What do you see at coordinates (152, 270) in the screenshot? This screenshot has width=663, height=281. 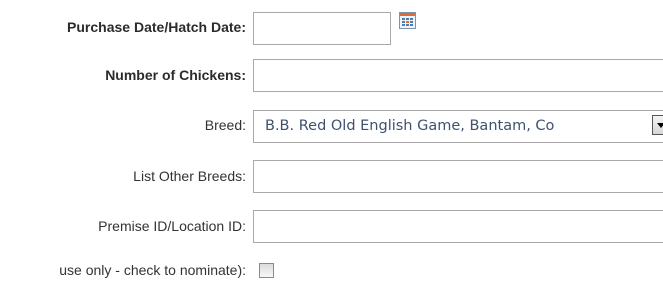 I see `nominate-label: use only - check to nominate):` at bounding box center [152, 270].